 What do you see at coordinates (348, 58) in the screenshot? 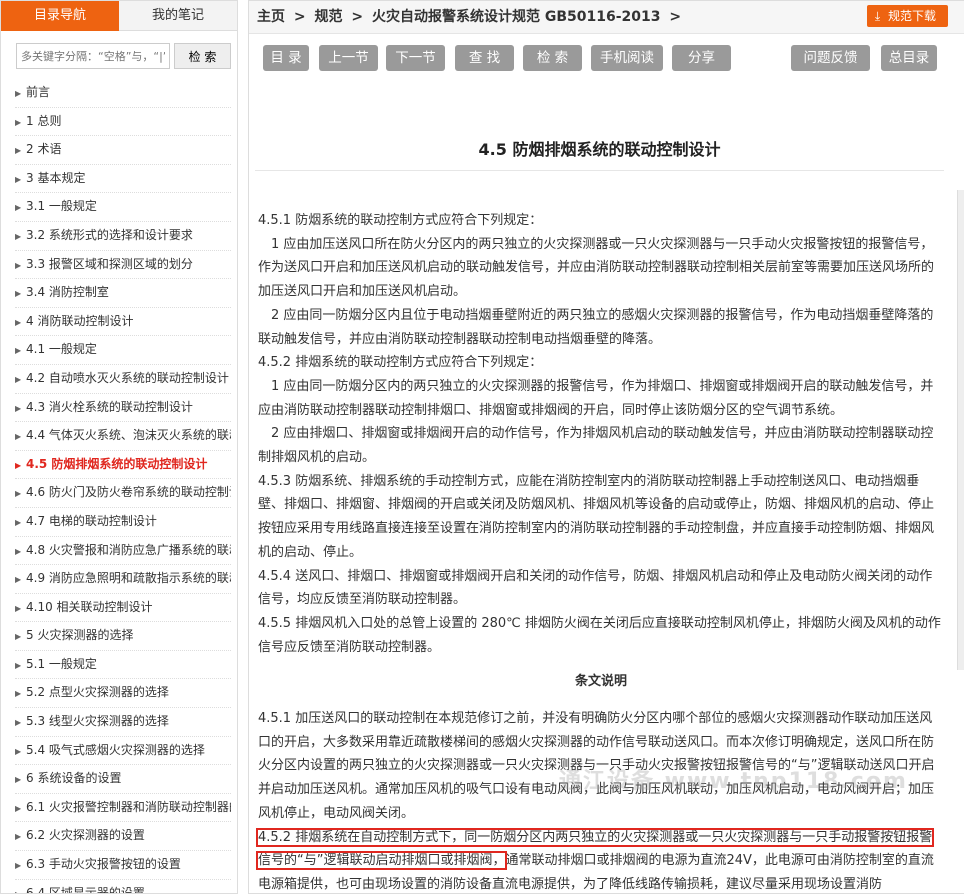
I see `prev-section-button: 上一节` at bounding box center [348, 58].